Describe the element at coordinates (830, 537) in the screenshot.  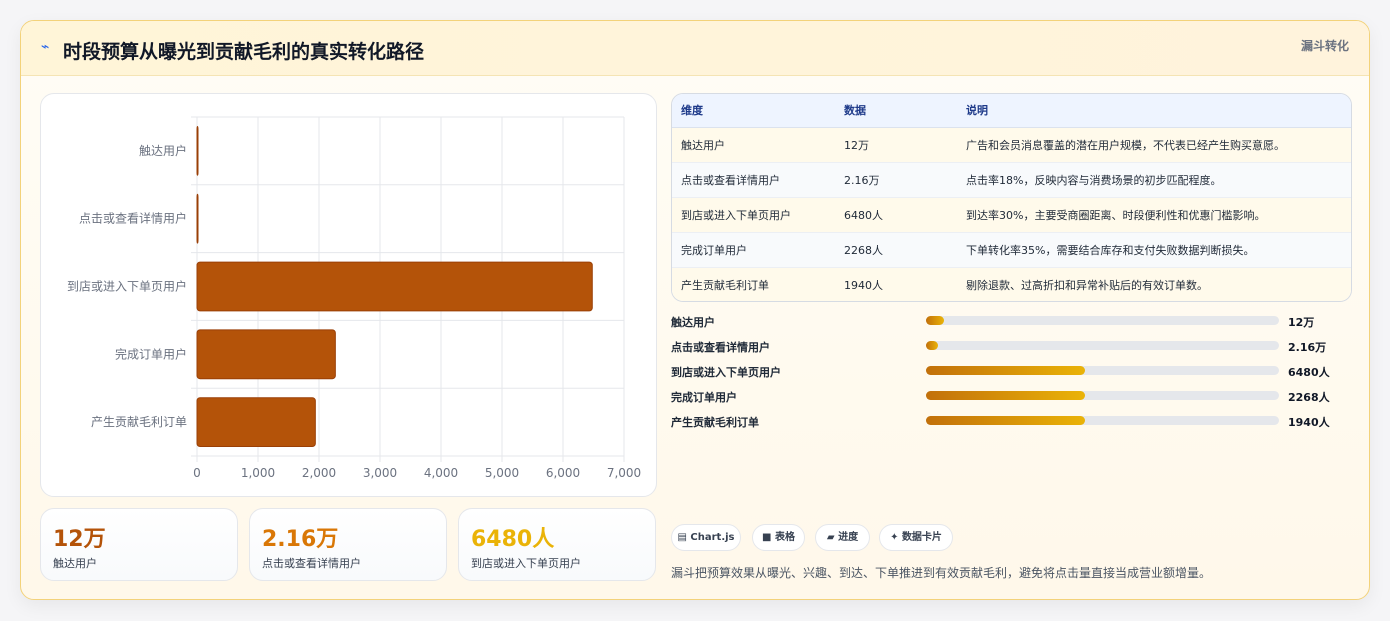
I see `progress-icon: ▰` at that location.